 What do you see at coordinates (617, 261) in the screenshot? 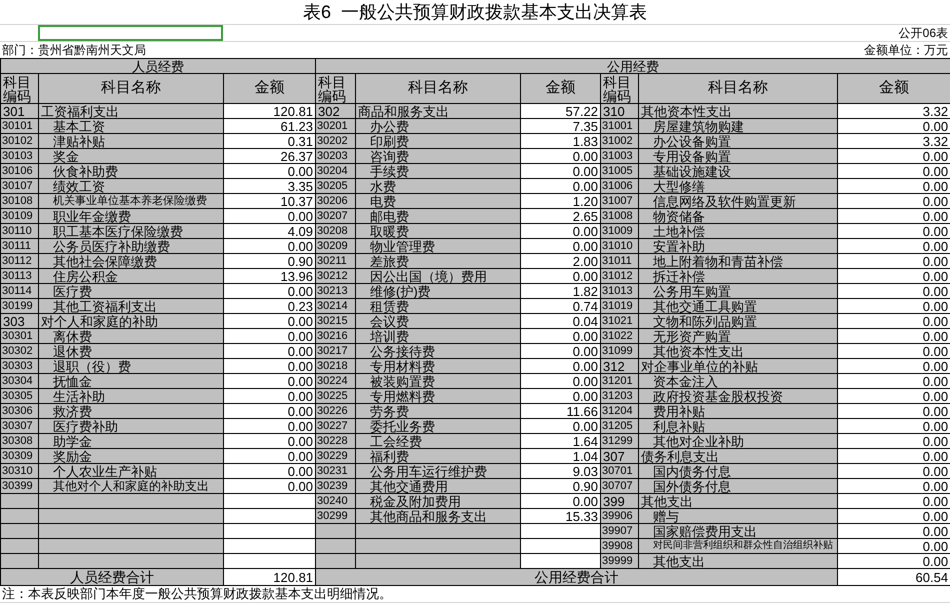
I see `subject-code: 31011` at bounding box center [617, 261].